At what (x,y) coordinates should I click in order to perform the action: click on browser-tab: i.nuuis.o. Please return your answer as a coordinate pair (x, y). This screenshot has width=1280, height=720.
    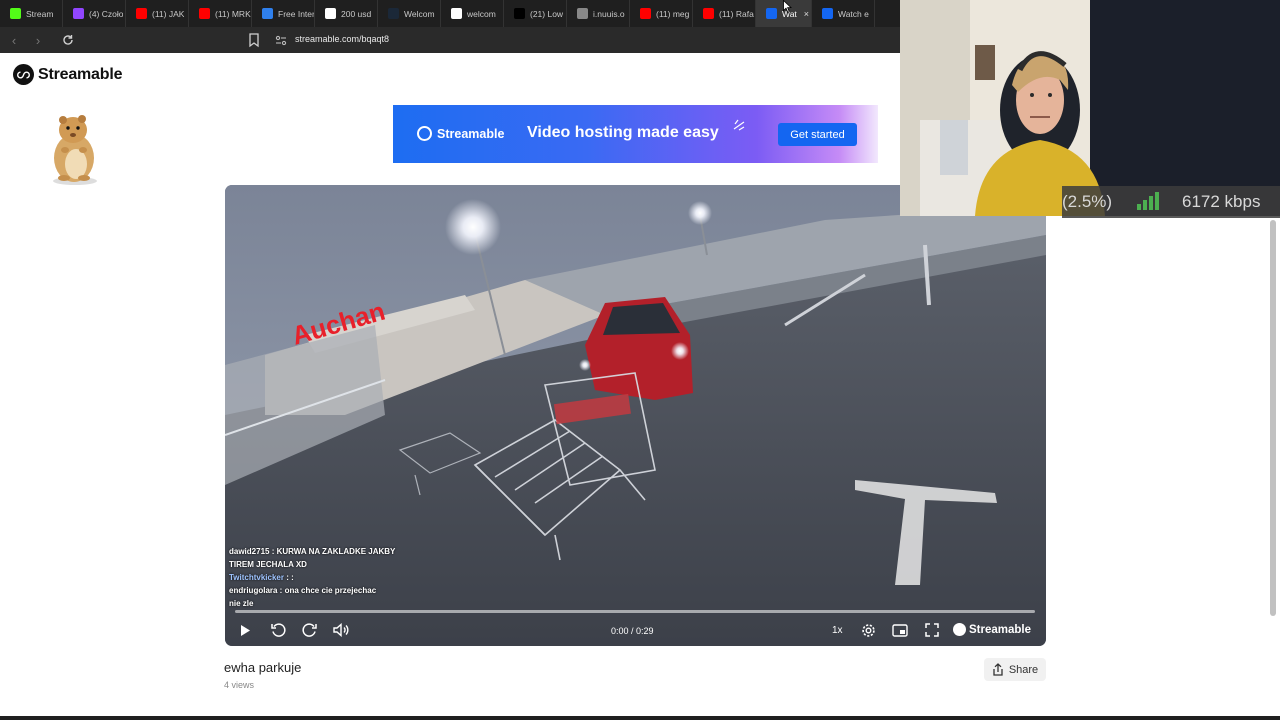
    Looking at the image, I should click on (598, 13).